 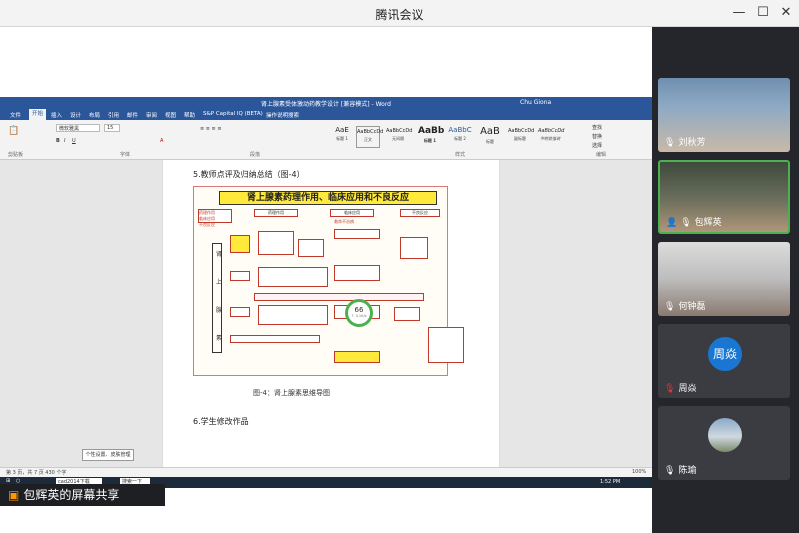 I want to click on tooltip: 个性设置、皮肤管理, so click(x=108, y=455).